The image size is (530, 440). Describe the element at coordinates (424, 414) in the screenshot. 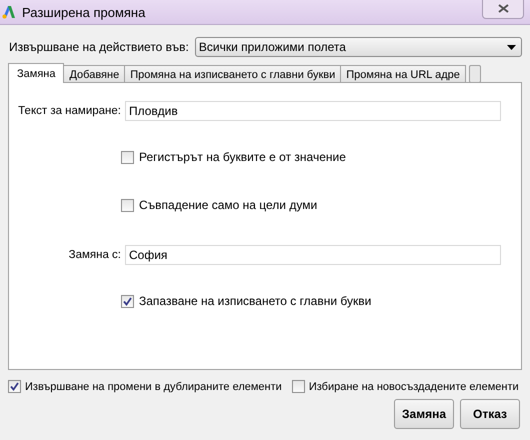

I see `replace-button: Замяна` at that location.